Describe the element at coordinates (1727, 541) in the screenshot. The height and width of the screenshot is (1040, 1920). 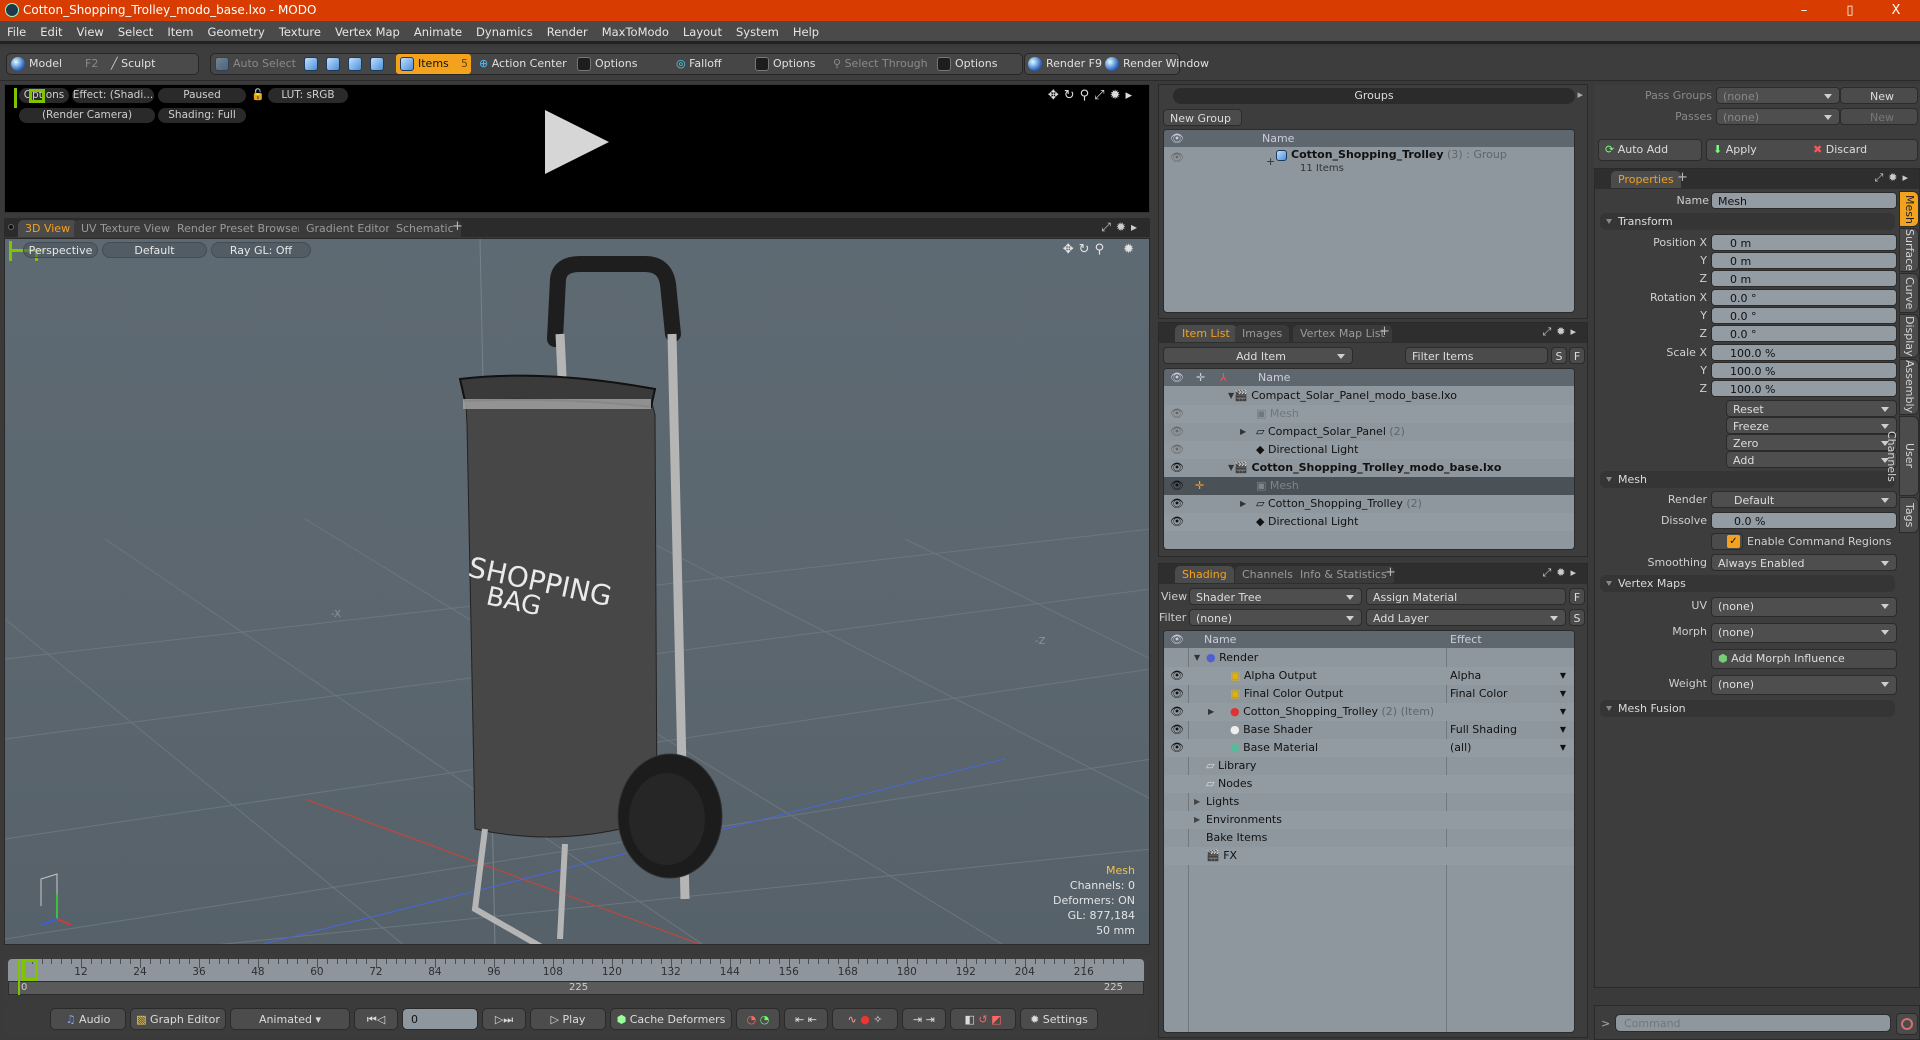
I see `enable-command-regions-checkbox: ✓` at that location.